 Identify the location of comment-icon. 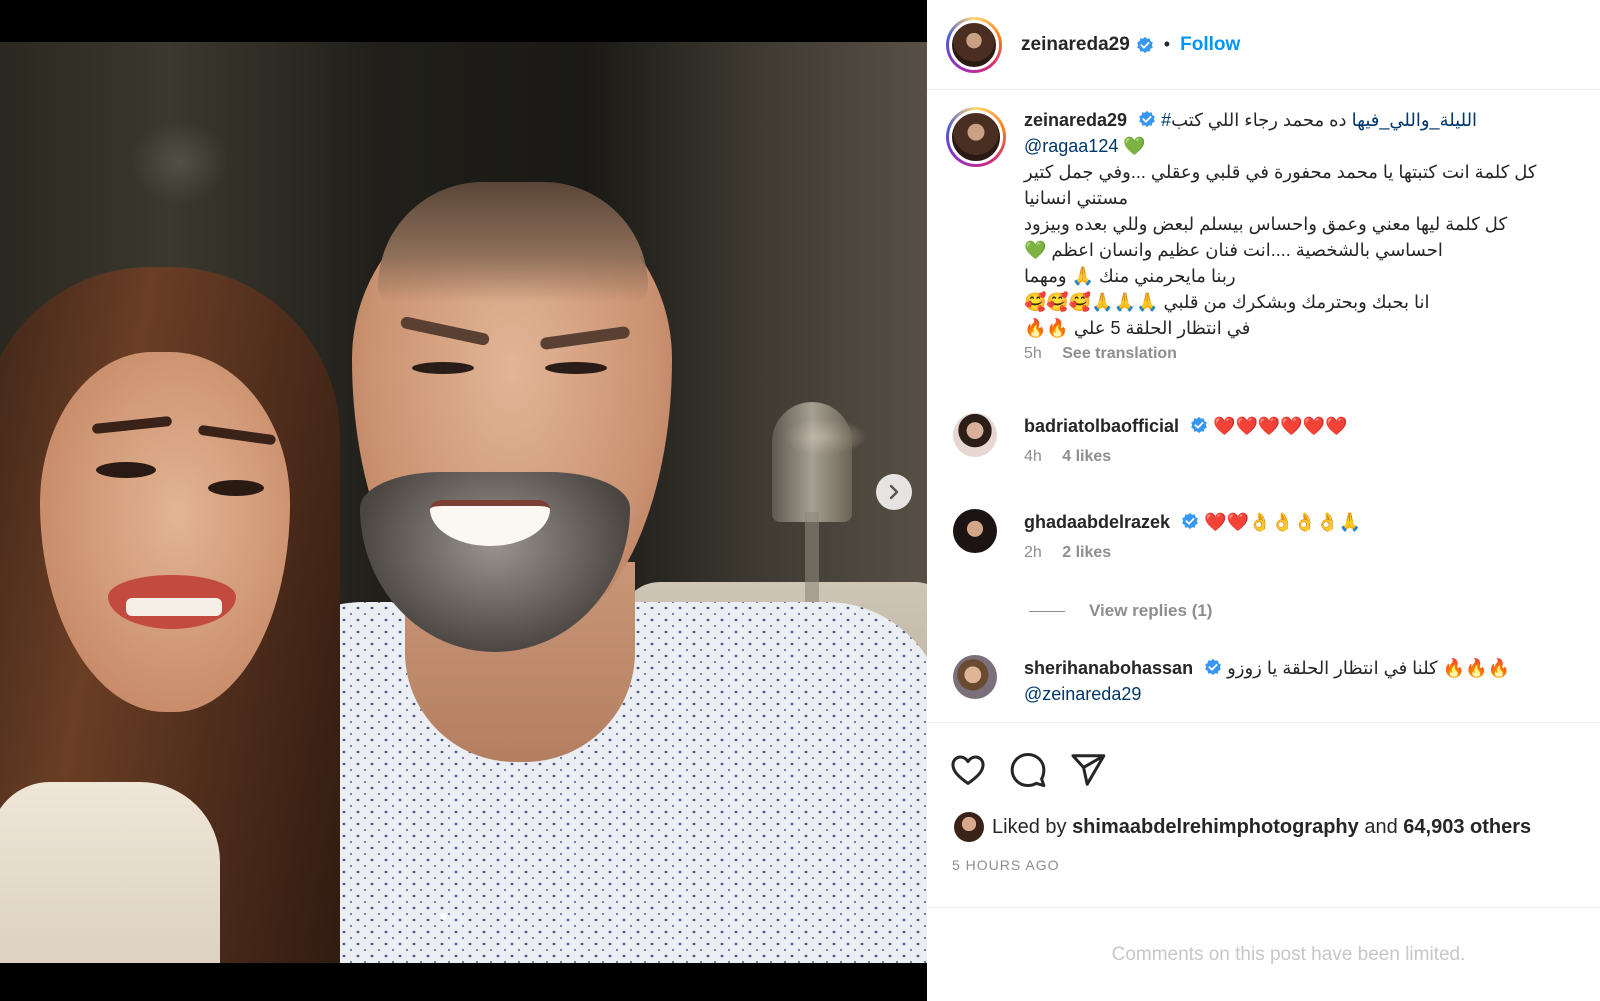
(1028, 770).